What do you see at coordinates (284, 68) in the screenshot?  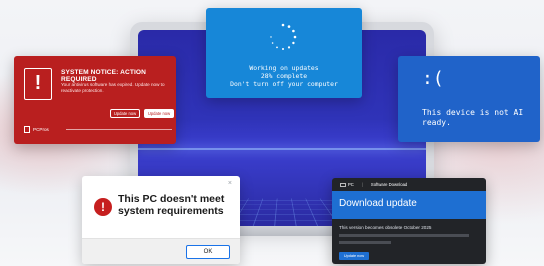 I see `update-status-line: Working on updates` at bounding box center [284, 68].